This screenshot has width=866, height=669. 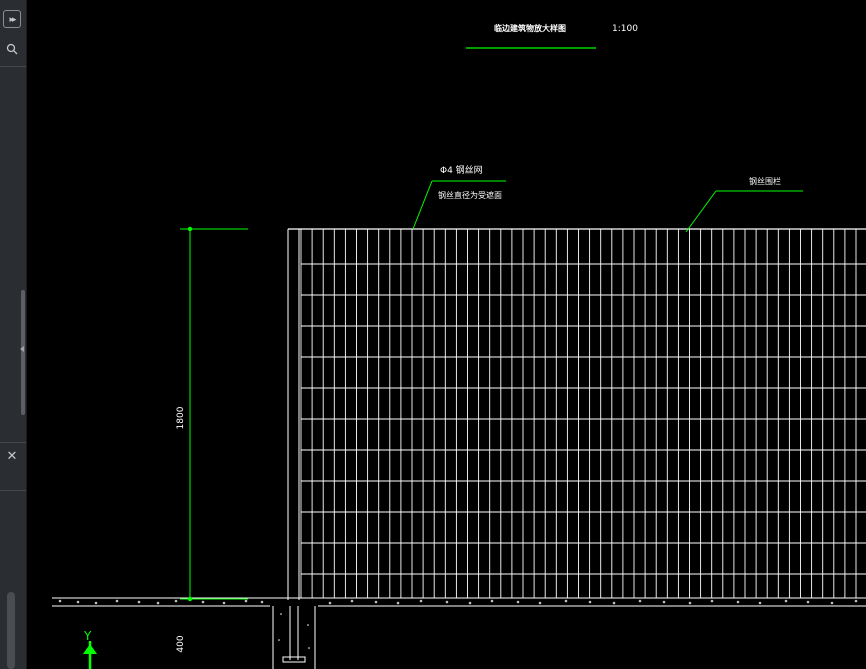 What do you see at coordinates (470, 195) in the screenshot?
I see `mesh-annotation-line2: 钢丝直径为受遮面` at bounding box center [470, 195].